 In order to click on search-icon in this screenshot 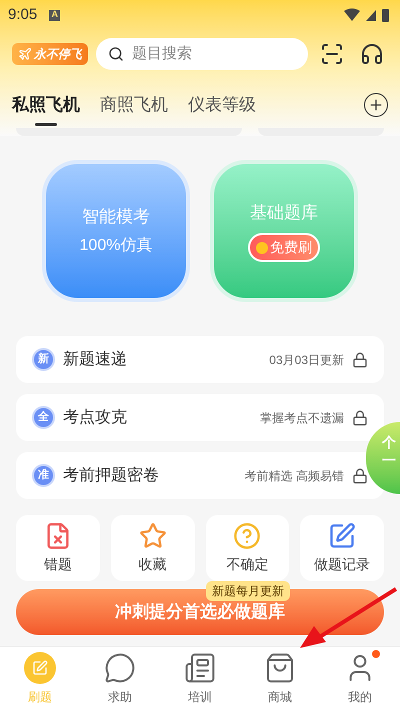, I will do `click(116, 54)`.